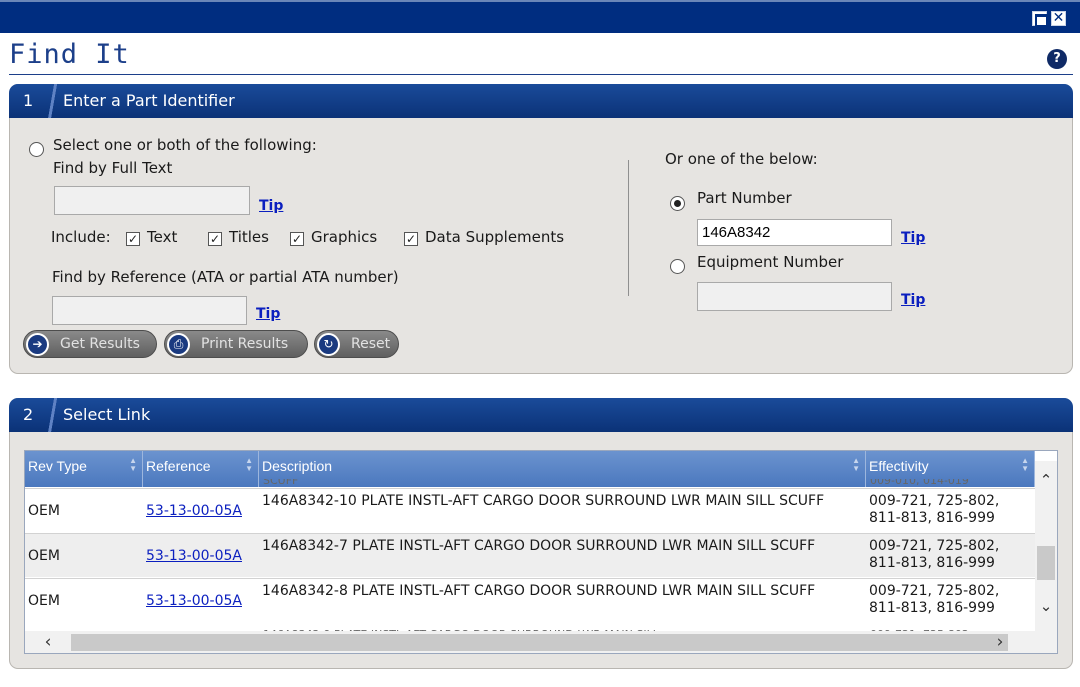 The width and height of the screenshot is (1080, 687). Describe the element at coordinates (271, 206) in the screenshot. I see `full-text-tip-link: Tip` at that location.